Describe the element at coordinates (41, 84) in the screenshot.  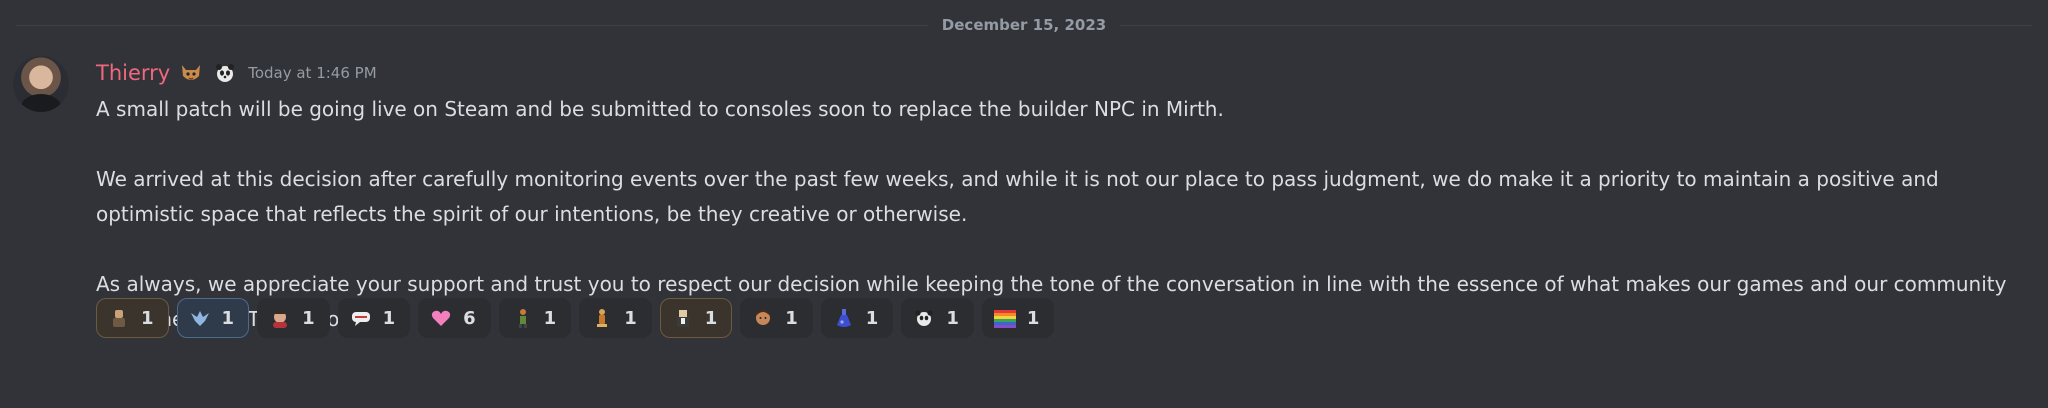
I see `avatar` at that location.